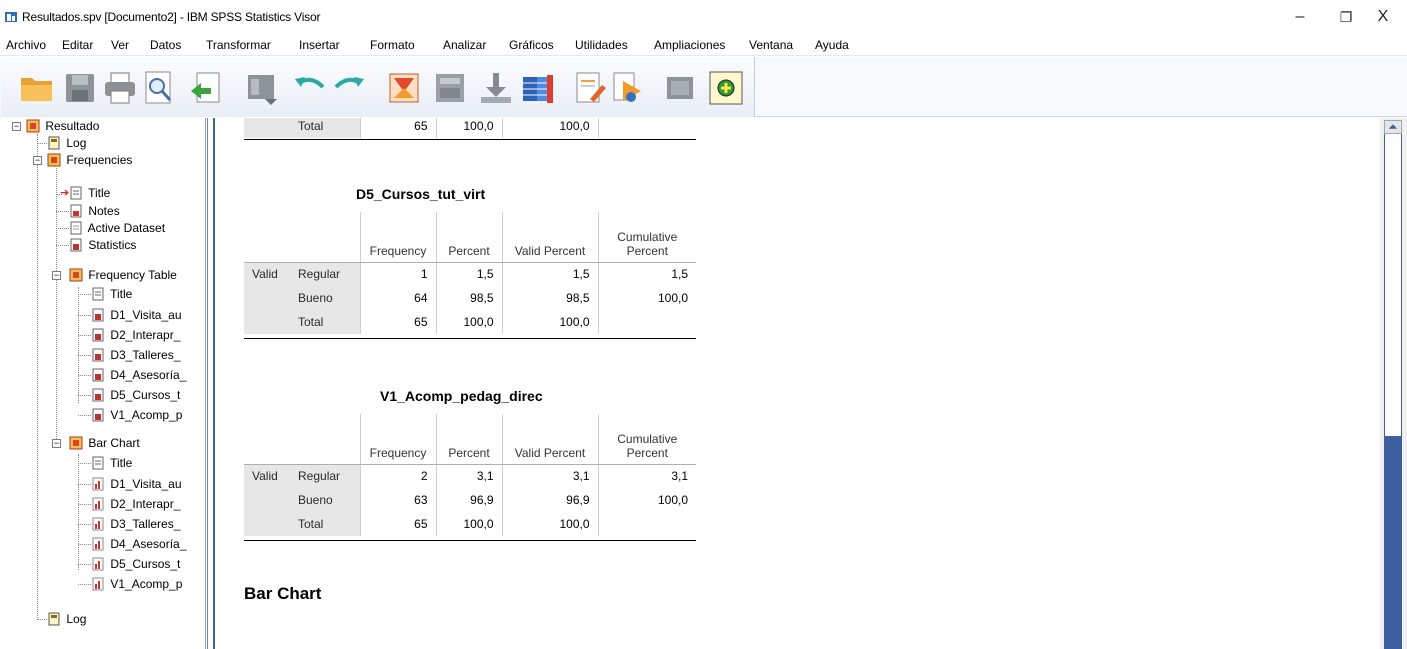 The width and height of the screenshot is (1407, 649). Describe the element at coordinates (89, 160) in the screenshot. I see `tree-node-frequencies: Frequencies` at that location.